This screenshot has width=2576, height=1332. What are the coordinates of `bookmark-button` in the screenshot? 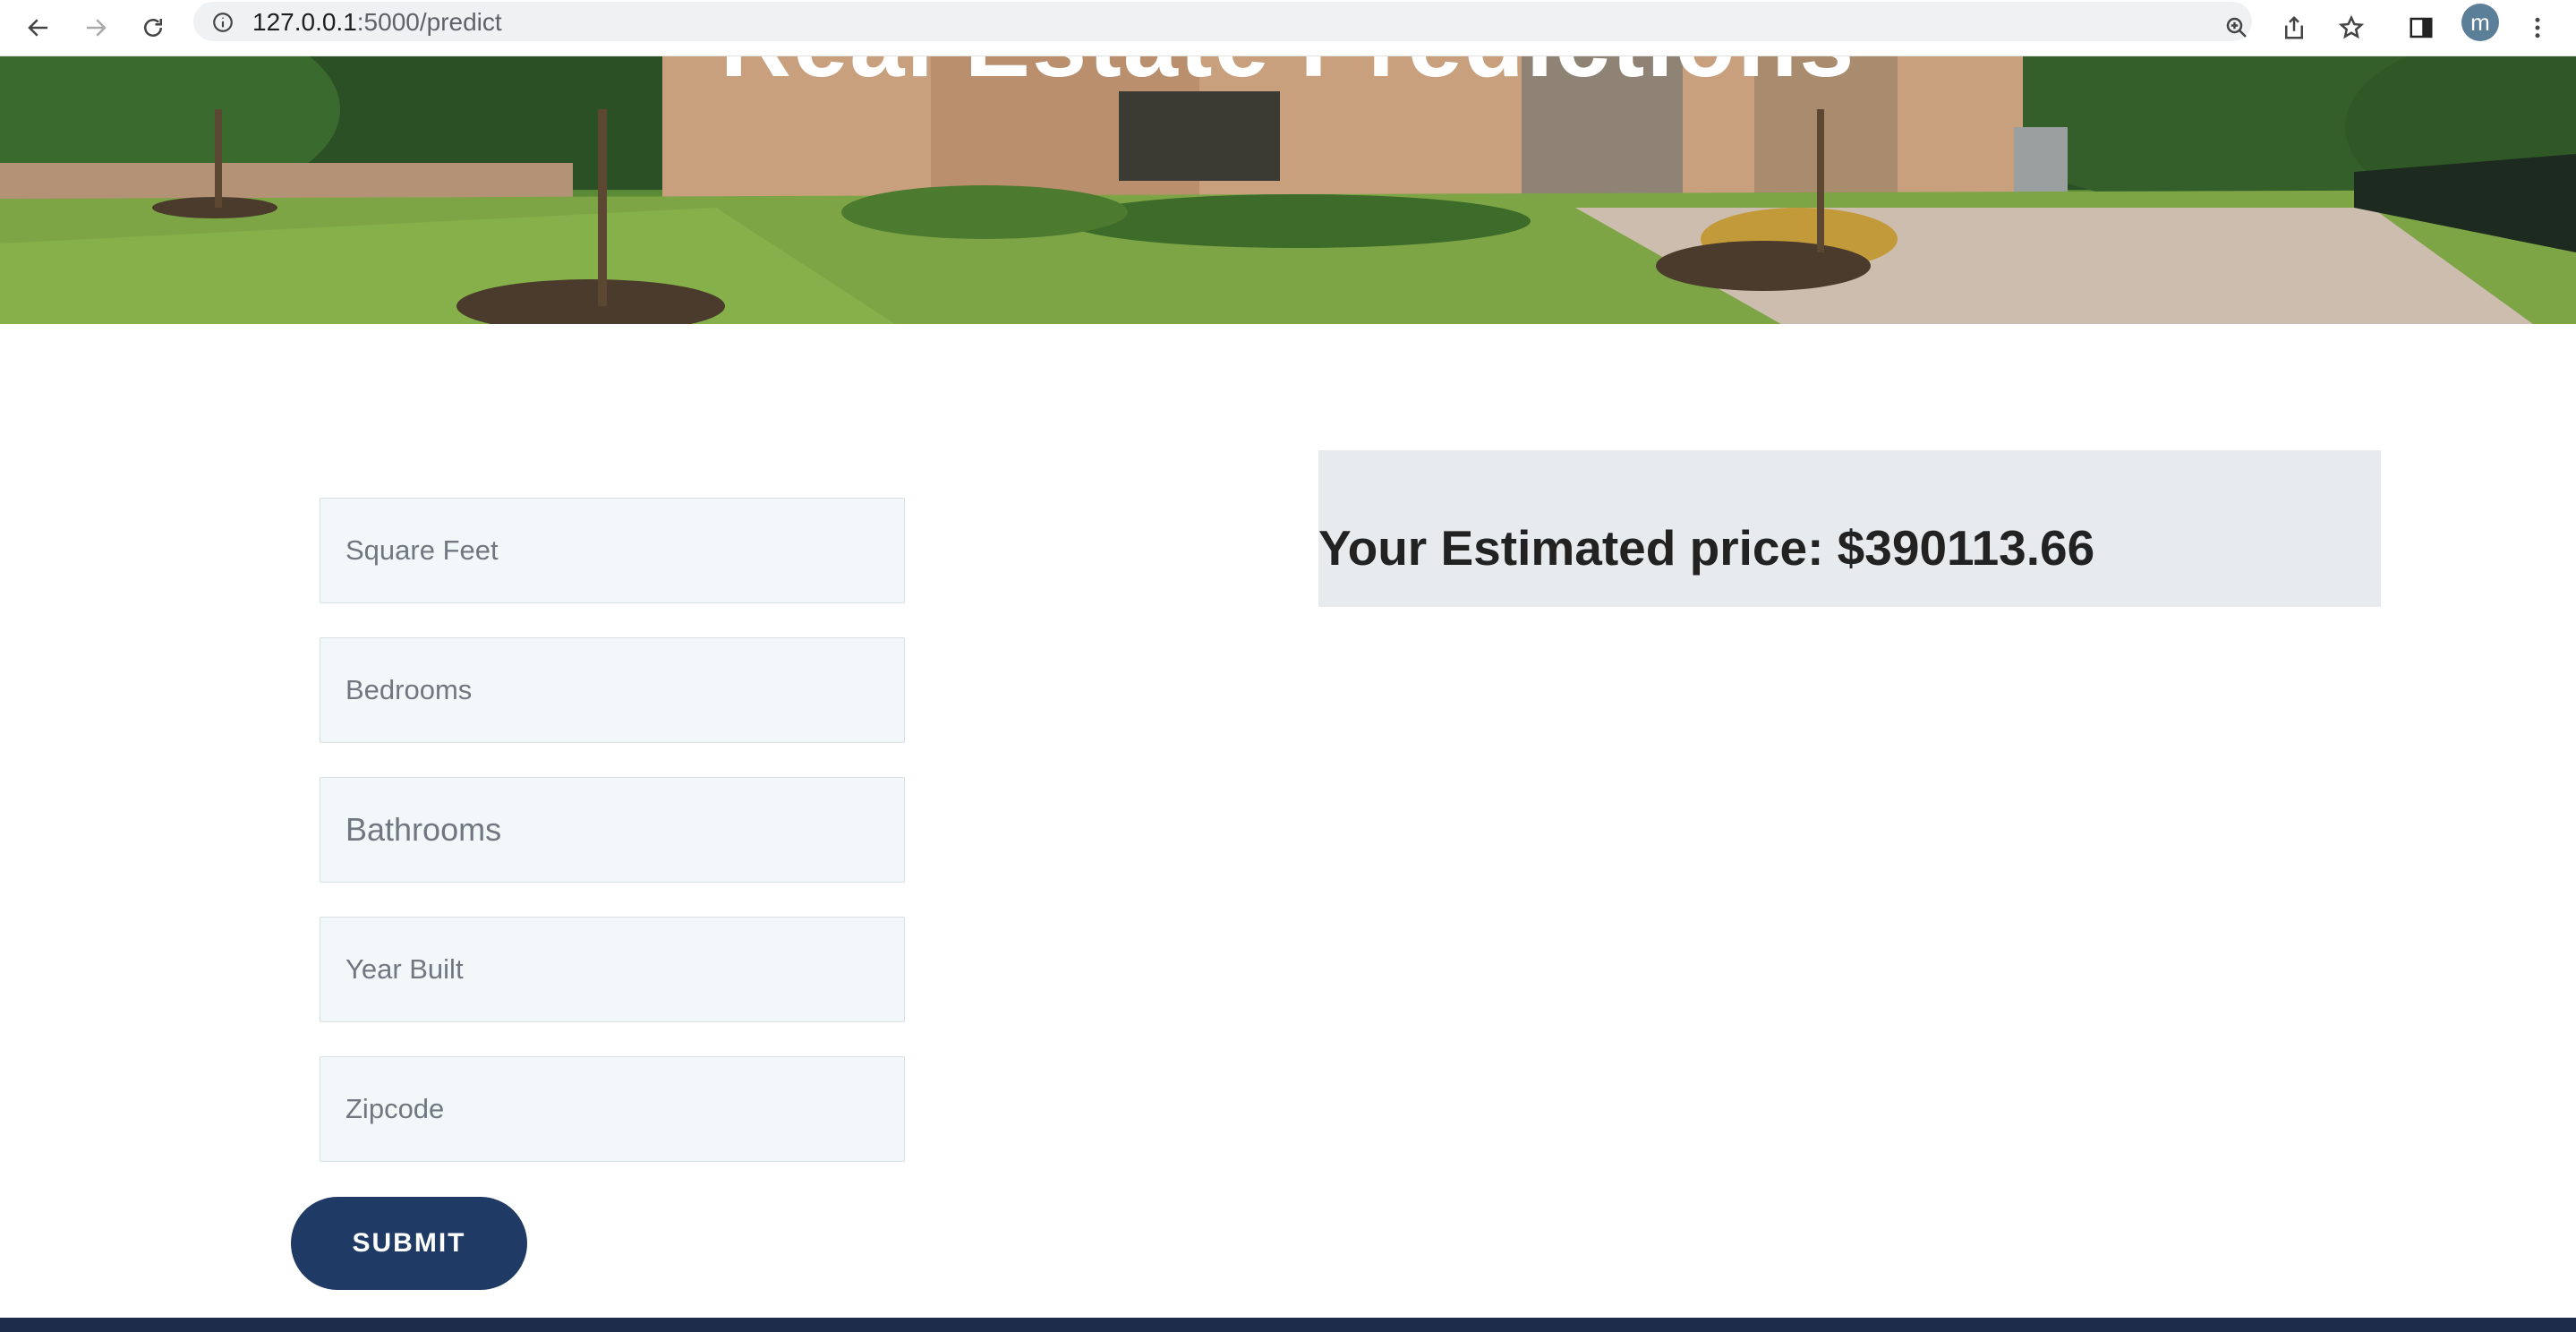 It's located at (2351, 27).